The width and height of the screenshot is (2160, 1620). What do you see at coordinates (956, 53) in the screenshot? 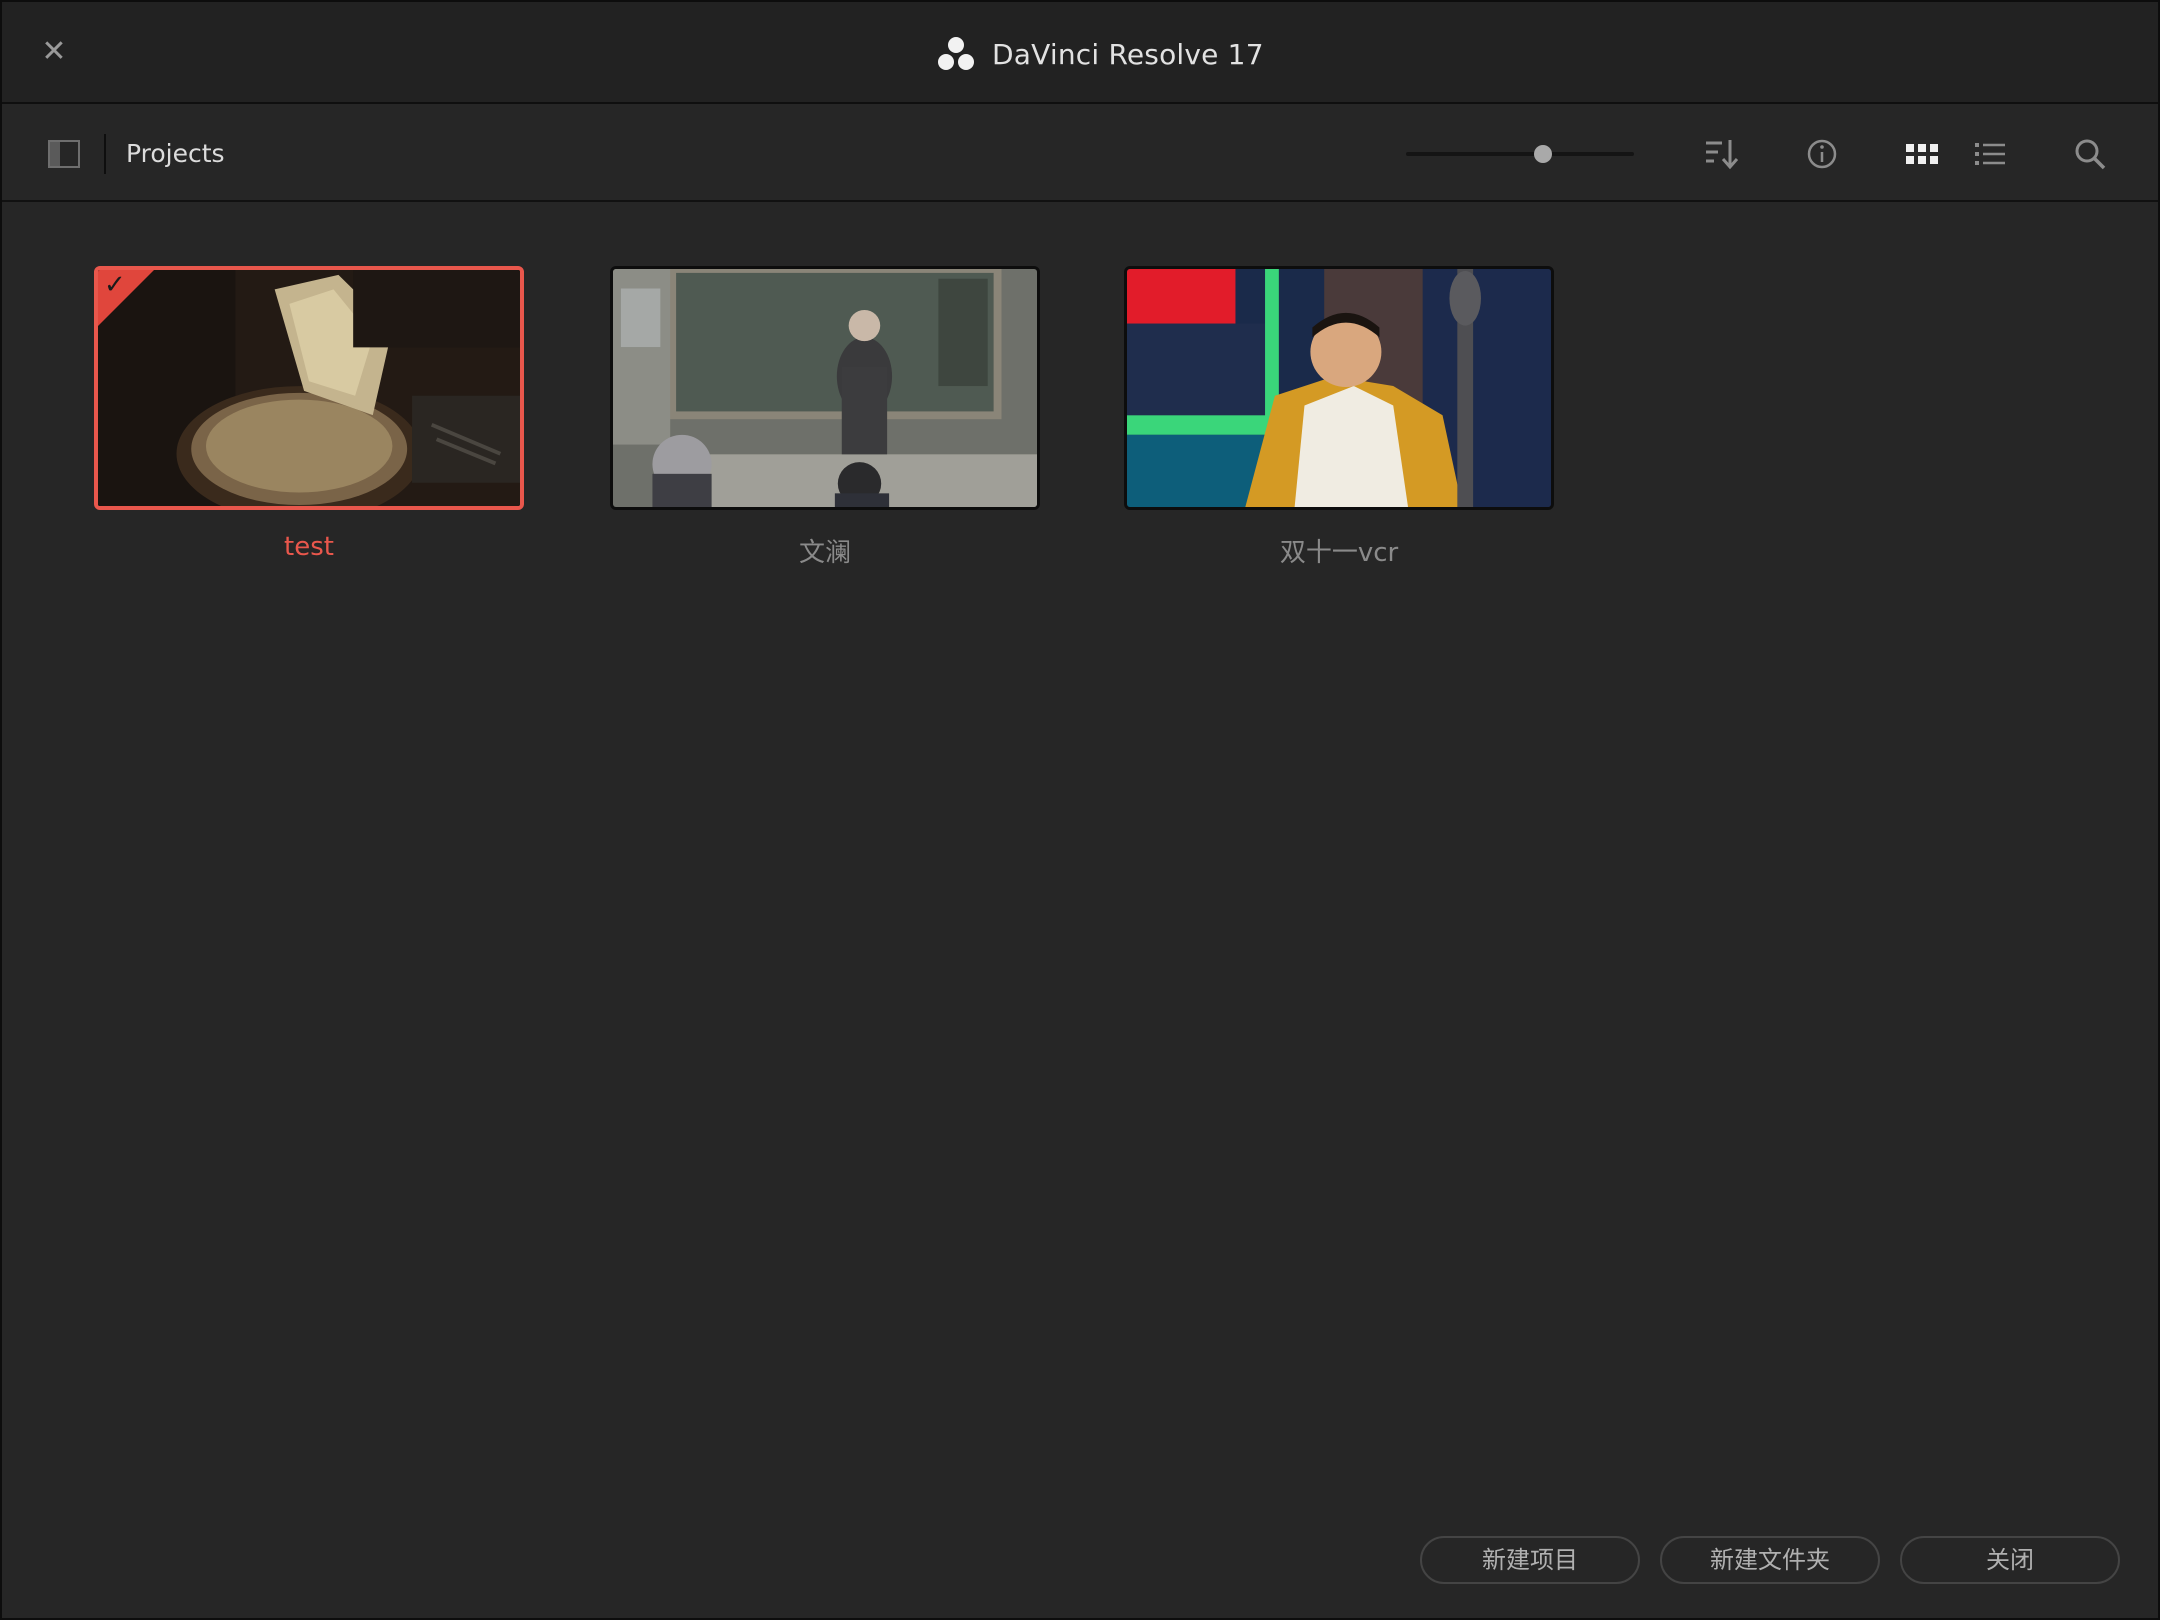
I see `davinci-logo-icon` at bounding box center [956, 53].